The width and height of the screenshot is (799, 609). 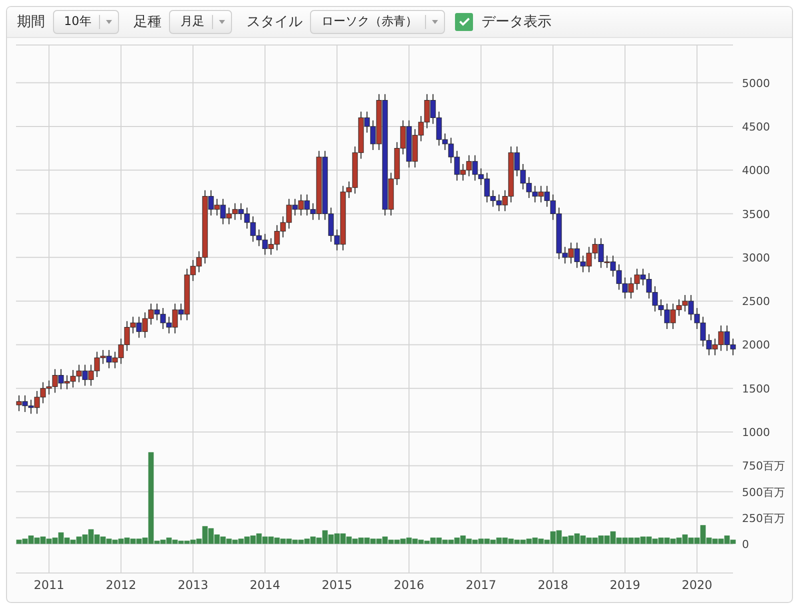 I want to click on check-icon, so click(x=464, y=21).